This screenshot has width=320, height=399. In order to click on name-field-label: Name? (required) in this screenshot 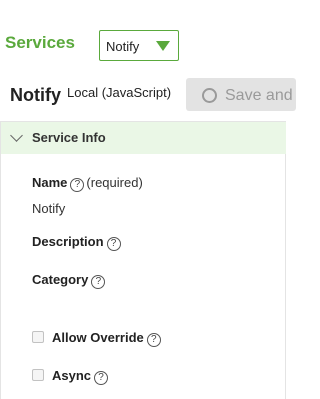, I will do `click(87, 183)`.